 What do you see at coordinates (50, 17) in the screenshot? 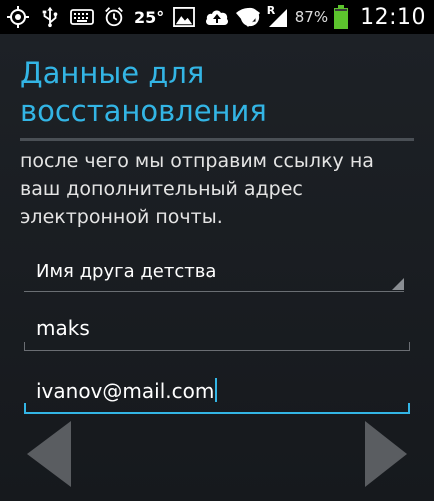
I see `usb-icon` at bounding box center [50, 17].